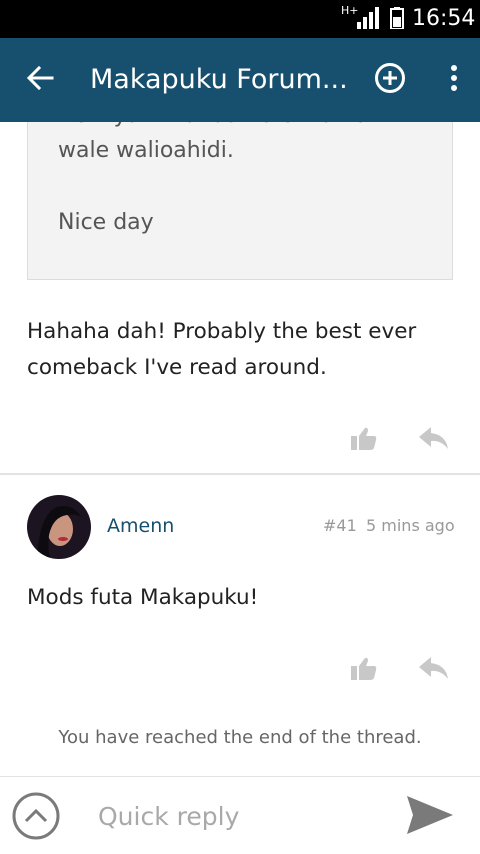  I want to click on quote-line: wale walioahidi., so click(146, 150).